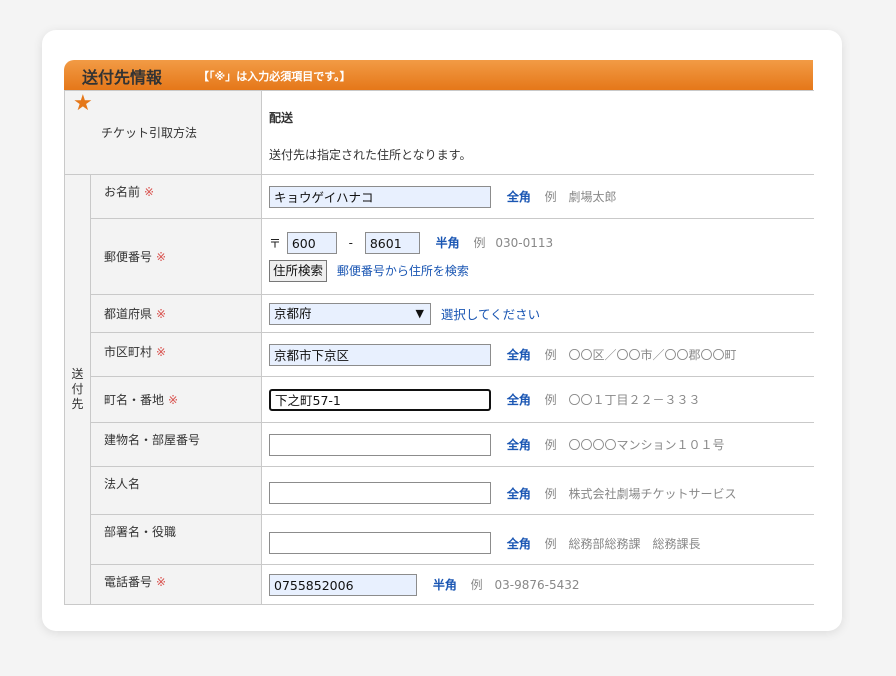 Image resolution: width=896 pixels, height=676 pixels. I want to click on prefecture-label: 都道府県, so click(128, 314).